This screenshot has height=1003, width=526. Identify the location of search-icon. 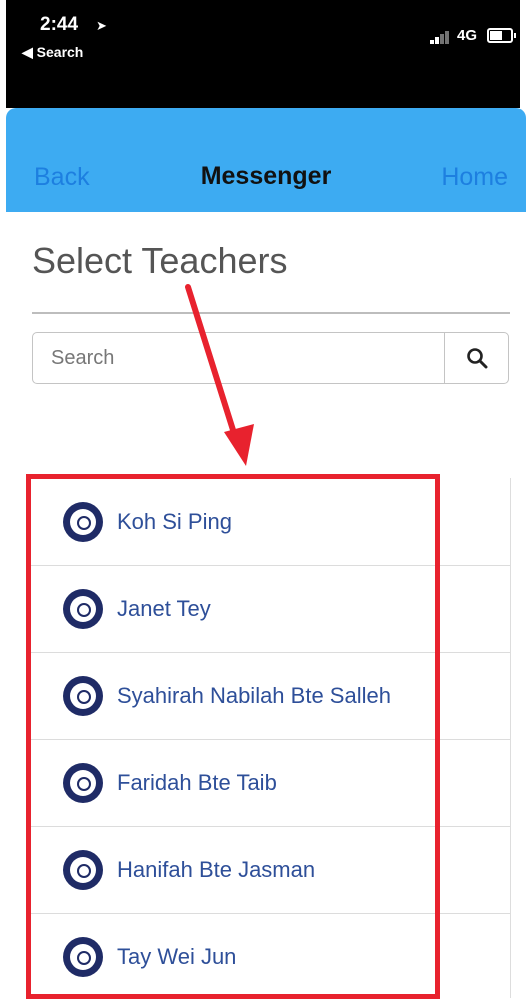
(476, 358).